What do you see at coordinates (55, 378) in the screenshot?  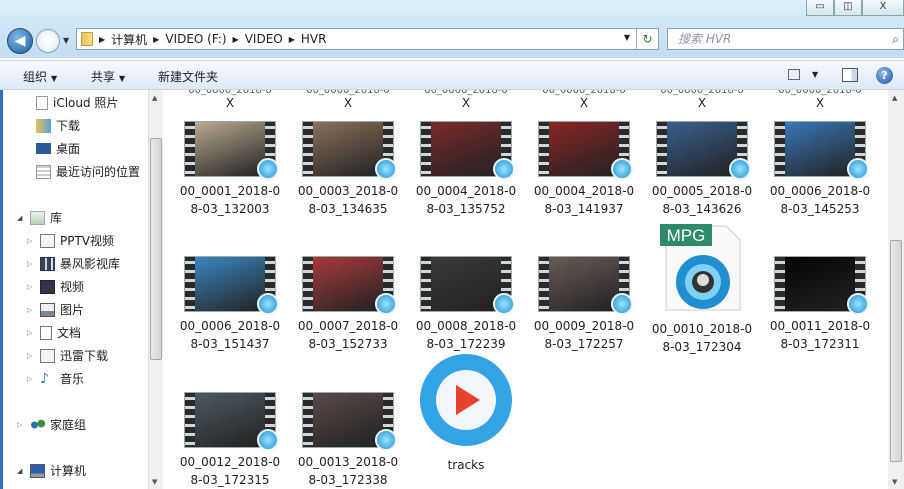 I see `sidebar-item-music: ▷ ♪ 音乐` at bounding box center [55, 378].